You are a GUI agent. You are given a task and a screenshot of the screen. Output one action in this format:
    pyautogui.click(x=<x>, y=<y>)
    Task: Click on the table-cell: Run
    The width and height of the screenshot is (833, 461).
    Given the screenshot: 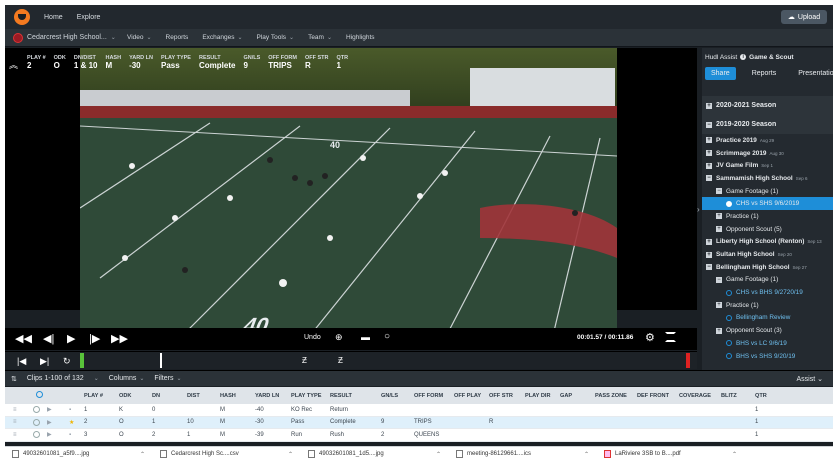 What is the action you would take?
    pyautogui.click(x=296, y=435)
    